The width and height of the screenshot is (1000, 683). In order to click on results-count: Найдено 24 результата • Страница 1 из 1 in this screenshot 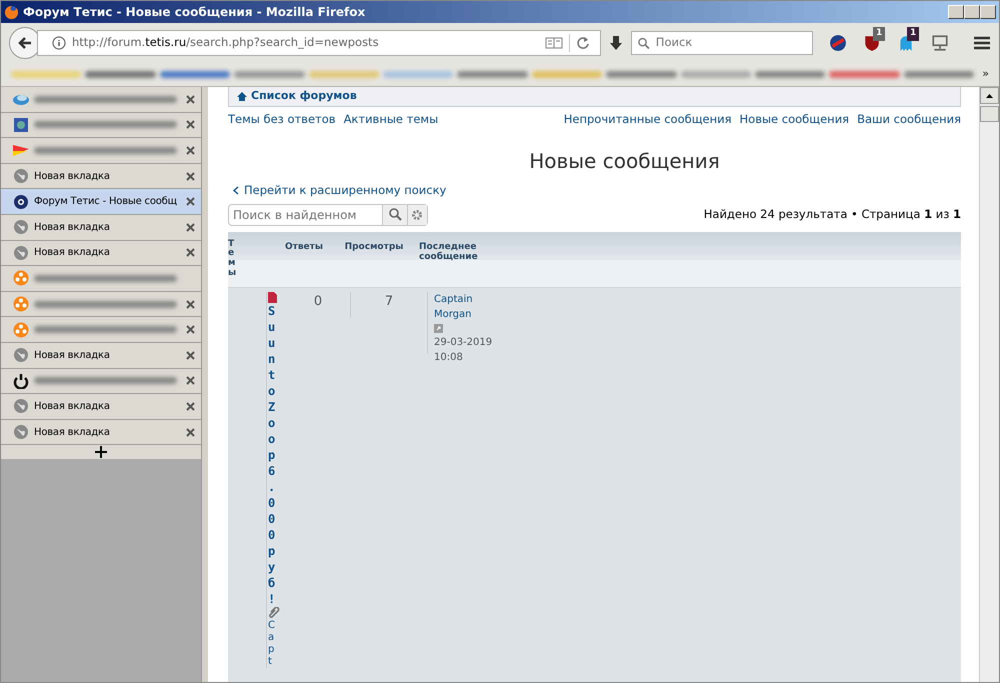, I will do `click(832, 214)`.